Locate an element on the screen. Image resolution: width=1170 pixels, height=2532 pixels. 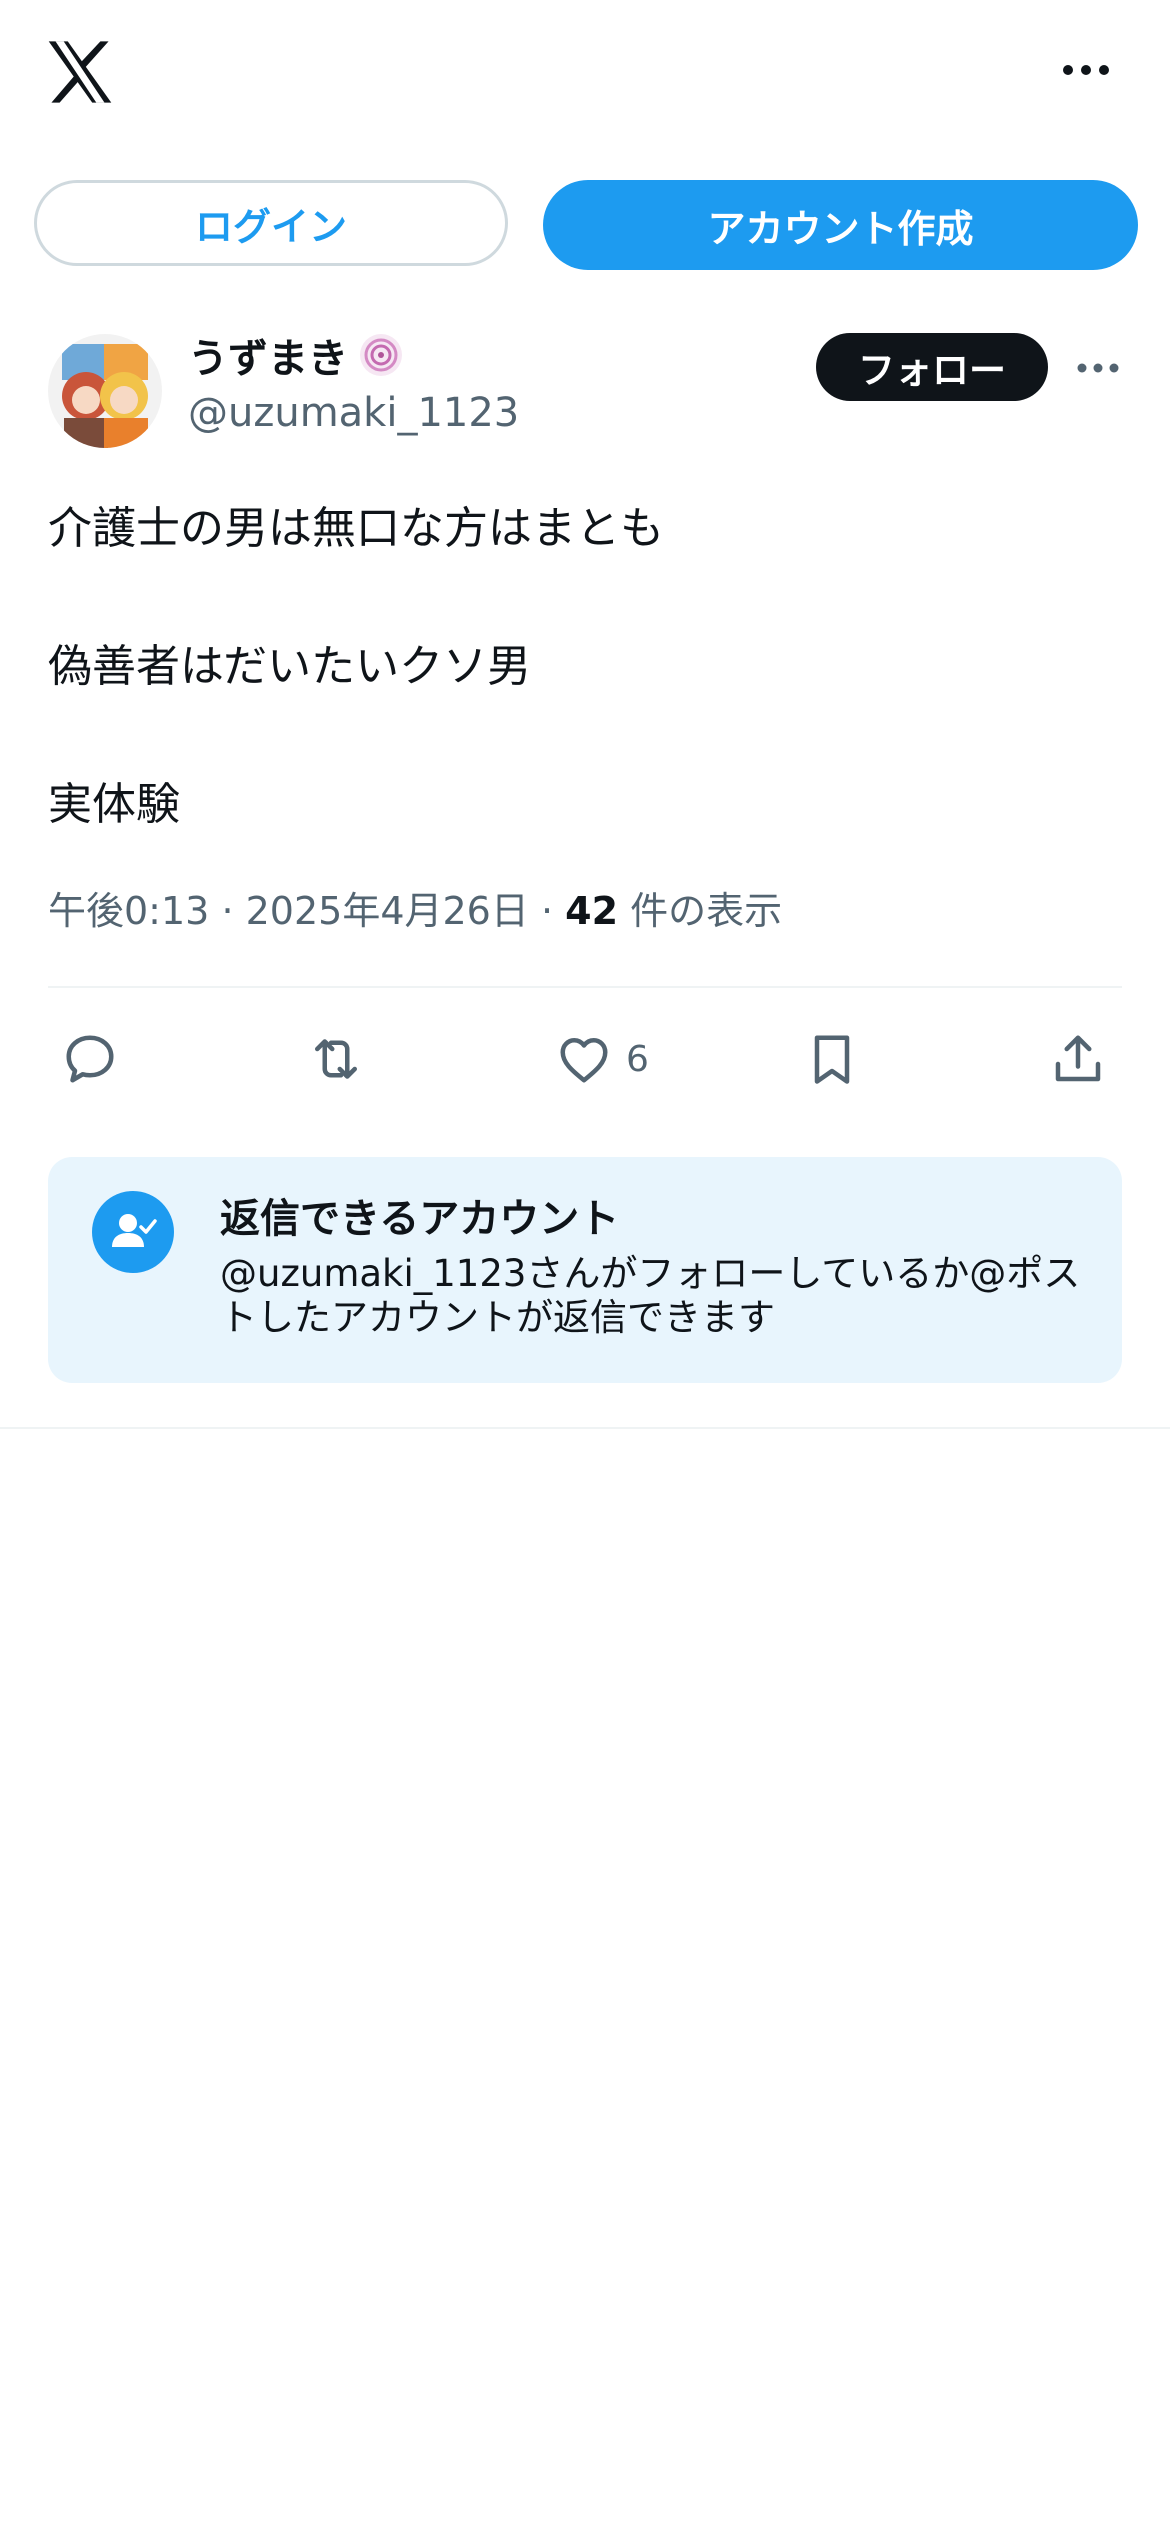
tweet-time: 午後0:13 is located at coordinates (128, 911).